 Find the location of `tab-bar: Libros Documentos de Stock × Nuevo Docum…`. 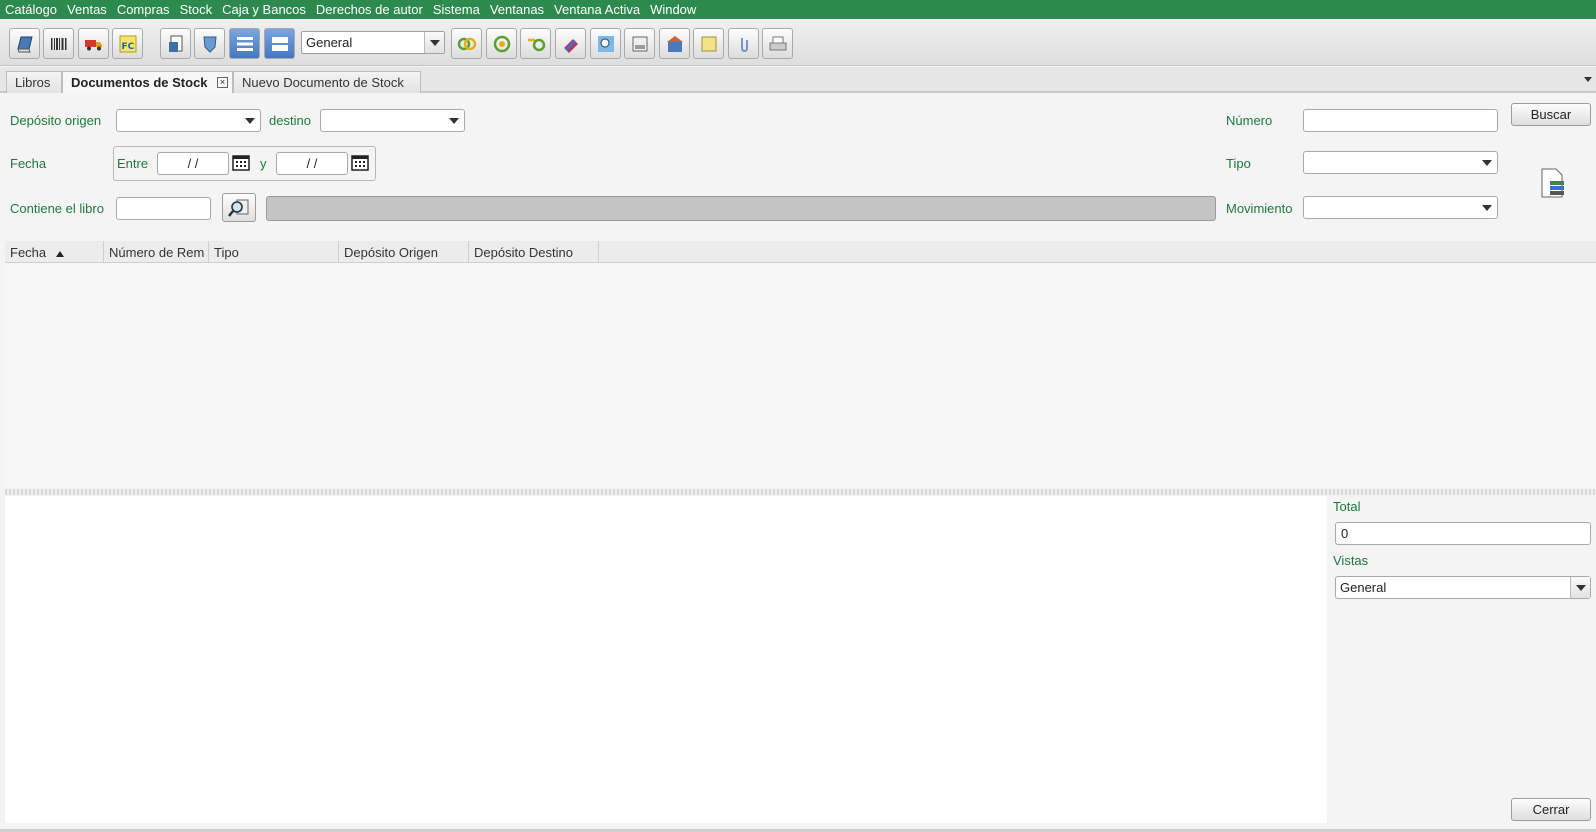

tab-bar: Libros Documentos de Stock × Nuevo Docum… is located at coordinates (798, 80).